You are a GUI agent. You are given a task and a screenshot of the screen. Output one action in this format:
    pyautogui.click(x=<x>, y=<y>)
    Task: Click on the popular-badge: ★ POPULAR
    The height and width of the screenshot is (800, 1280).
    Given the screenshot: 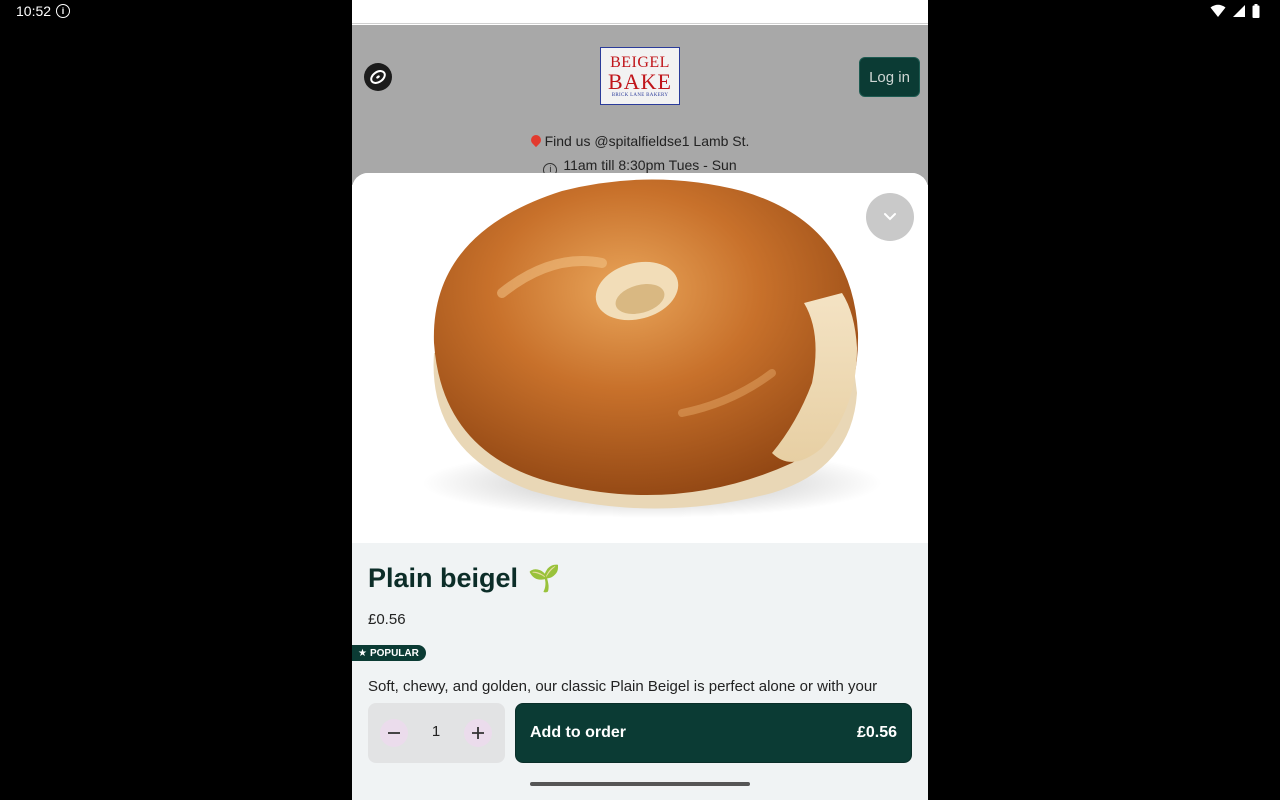 What is the action you would take?
    pyautogui.click(x=389, y=653)
    